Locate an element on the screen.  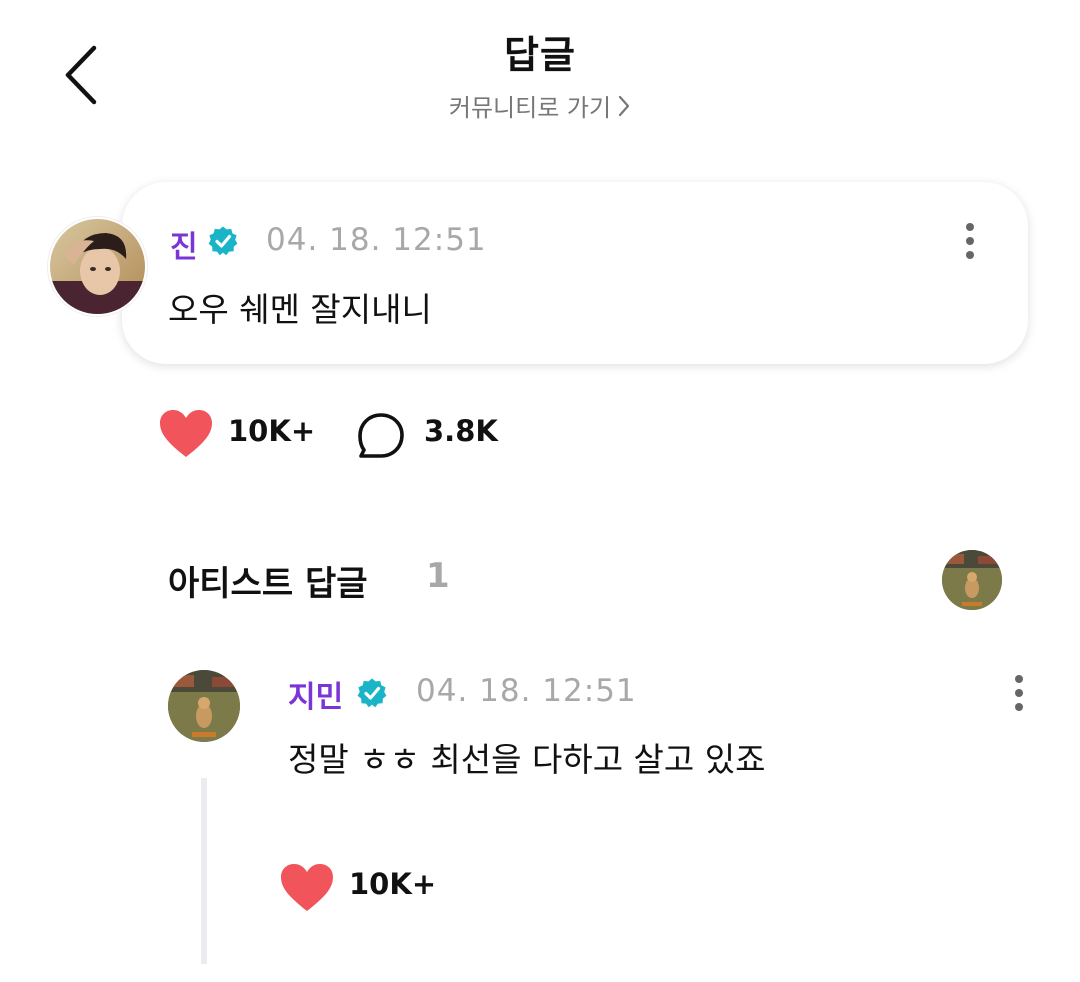
reply-author-name: 지민 is located at coordinates (315, 694).